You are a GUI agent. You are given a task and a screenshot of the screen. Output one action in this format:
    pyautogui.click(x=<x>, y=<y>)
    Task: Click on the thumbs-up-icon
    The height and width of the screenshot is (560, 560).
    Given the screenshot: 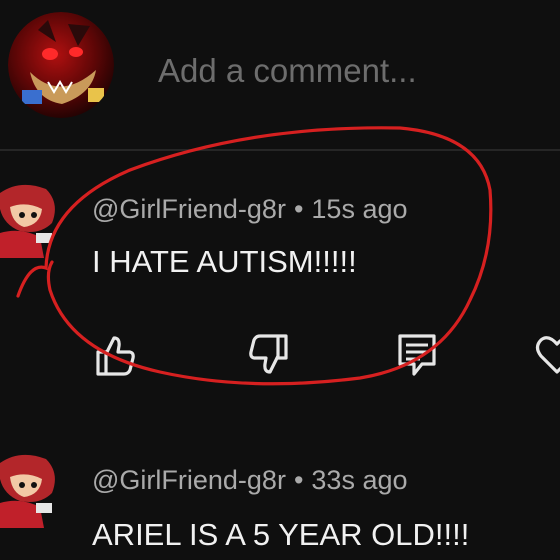 What is the action you would take?
    pyautogui.click(x=115, y=356)
    